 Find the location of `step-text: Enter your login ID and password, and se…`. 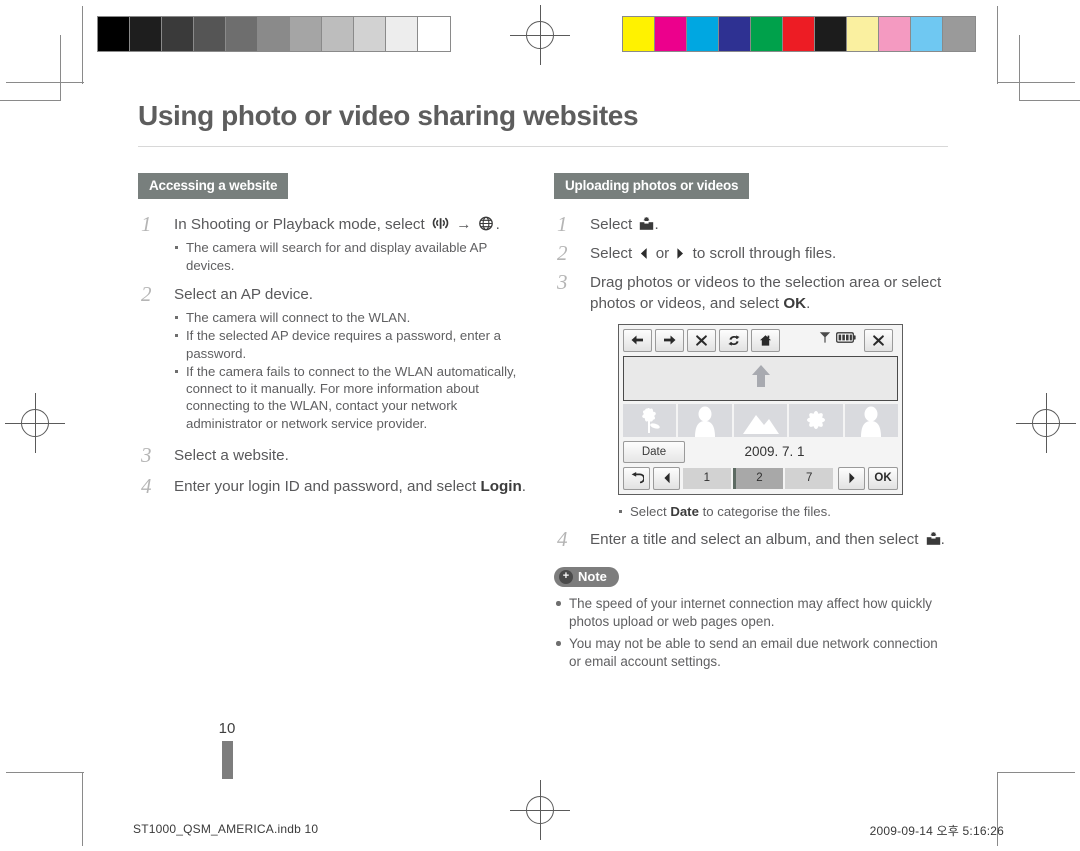

step-text: Enter your login ID and password, and se… is located at coordinates (353, 487).